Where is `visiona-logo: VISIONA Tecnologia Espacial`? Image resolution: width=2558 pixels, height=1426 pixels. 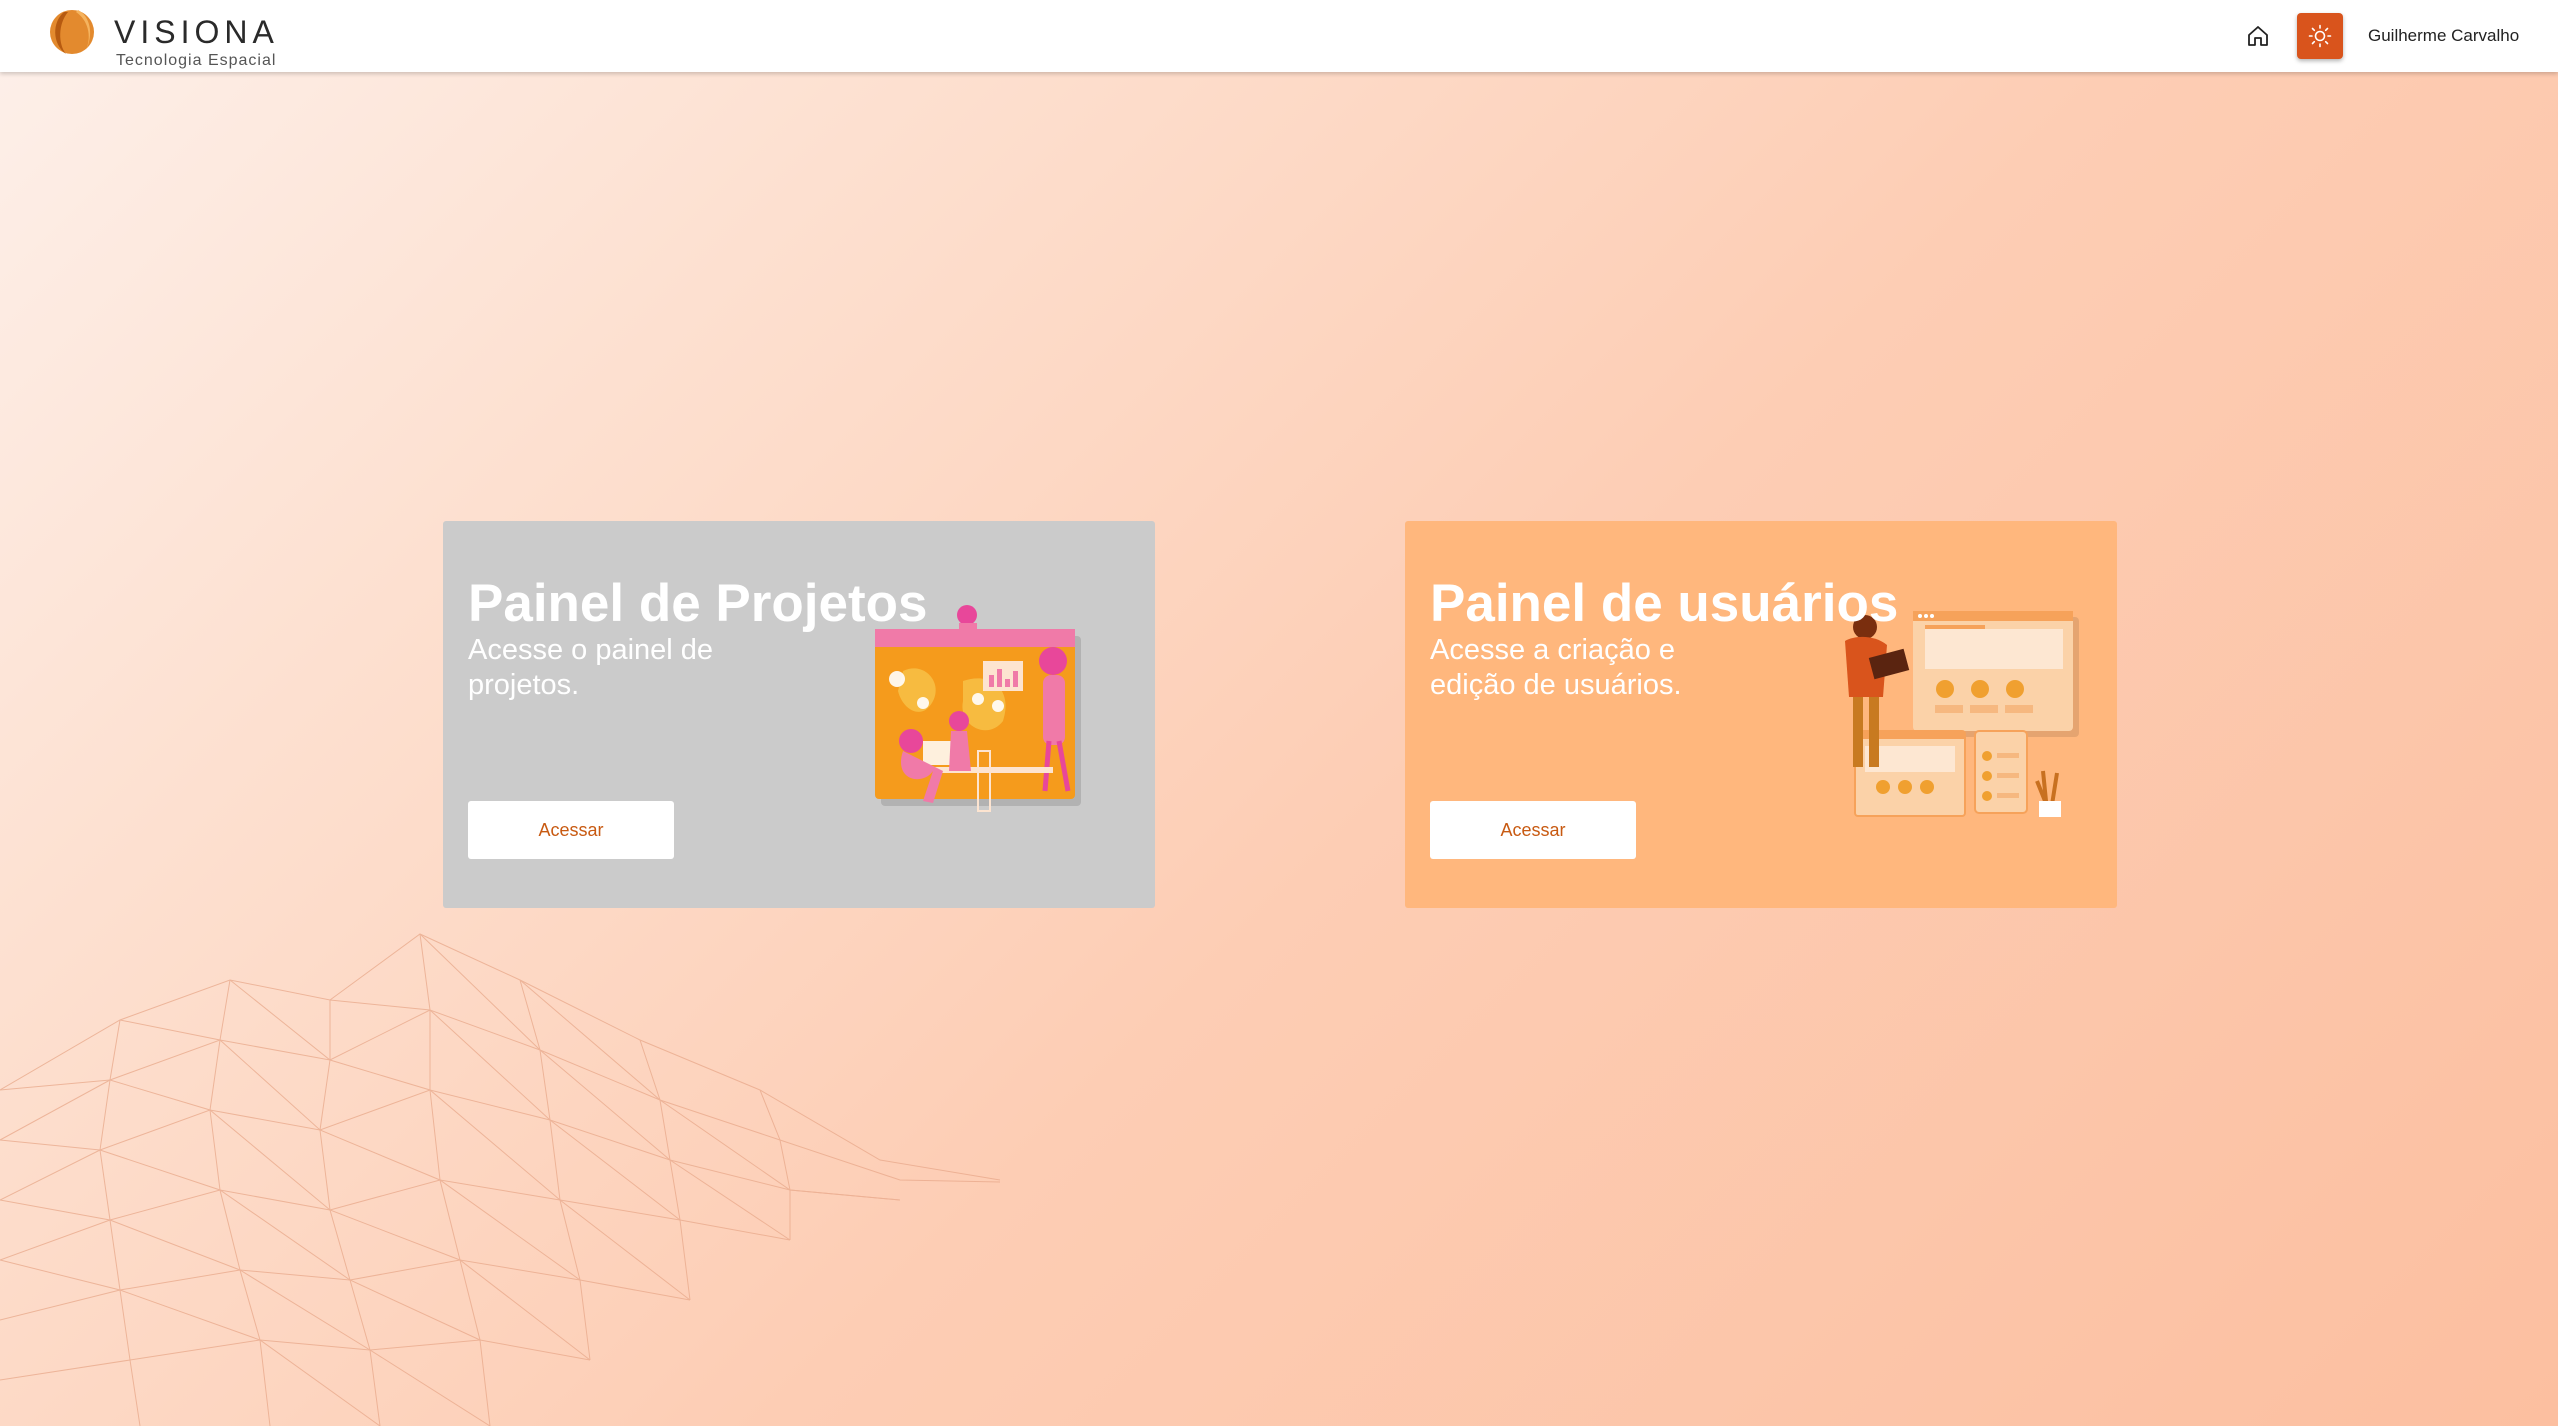
visiona-logo: VISIONA Tecnologia Espacial is located at coordinates (164, 36).